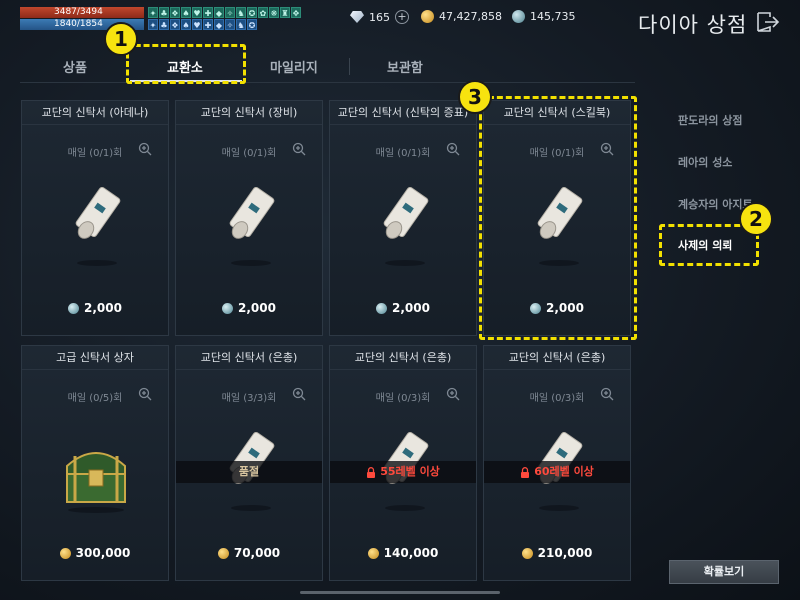 This screenshot has width=800, height=600. I want to click on medal-currency: 145,735, so click(544, 16).